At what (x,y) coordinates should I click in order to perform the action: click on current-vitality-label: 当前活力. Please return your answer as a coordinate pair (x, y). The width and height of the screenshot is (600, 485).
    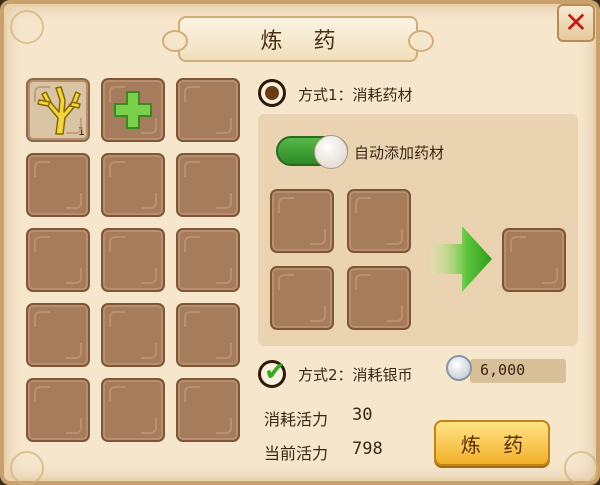
    Looking at the image, I should click on (296, 453).